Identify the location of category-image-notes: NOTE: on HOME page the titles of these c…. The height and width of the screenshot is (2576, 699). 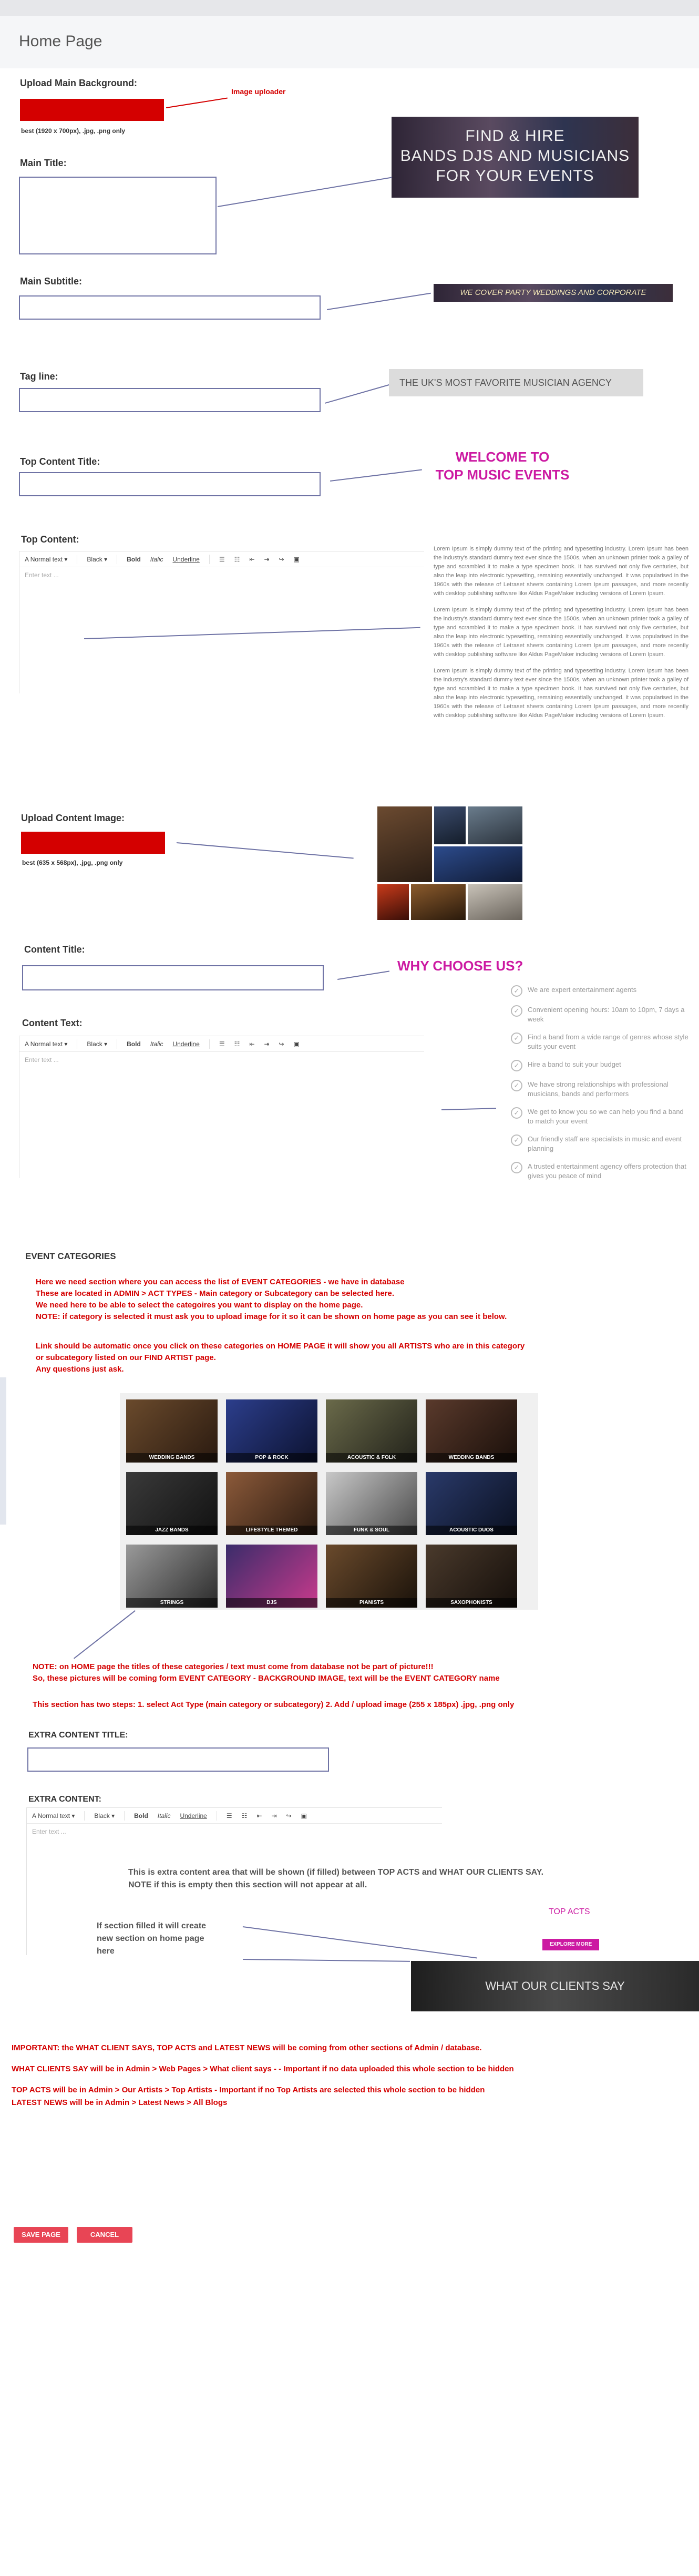
(266, 1672).